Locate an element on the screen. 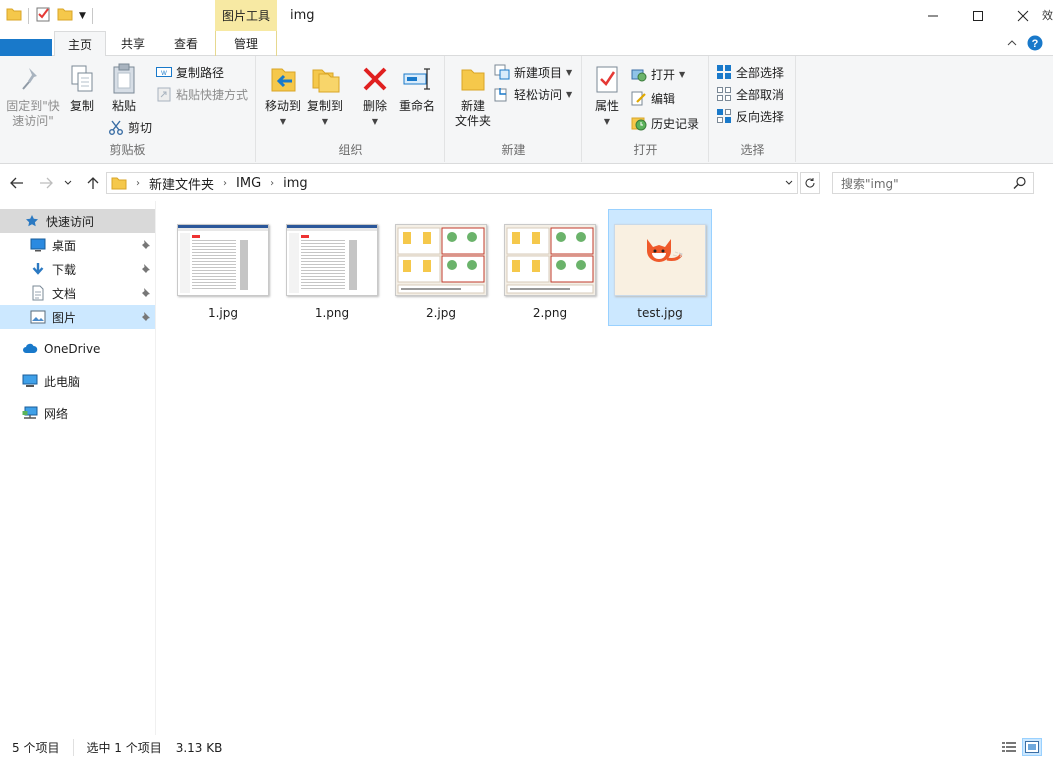 This screenshot has width=1053, height=760. large-icons-view-button is located at coordinates (1032, 747).